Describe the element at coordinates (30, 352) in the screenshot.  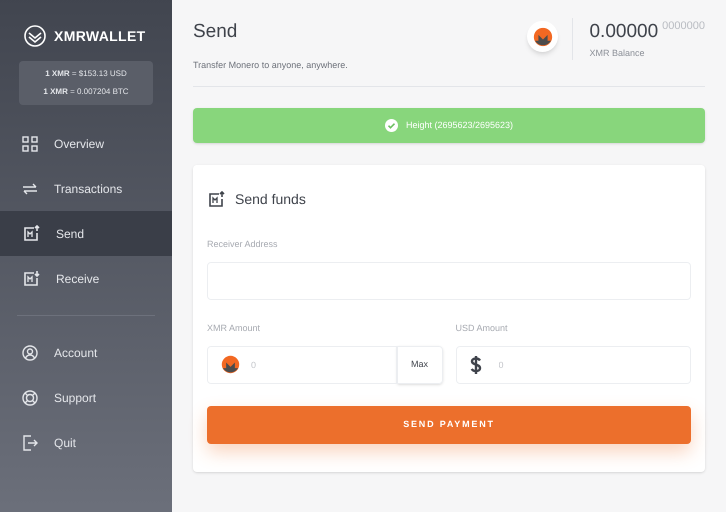
I see `user-icon` at that location.